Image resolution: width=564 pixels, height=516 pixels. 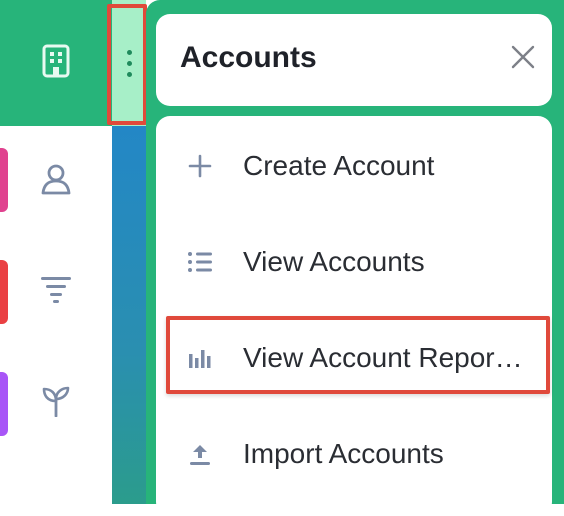 What do you see at coordinates (343, 453) in the screenshot?
I see `menu-item-label: Import Accounts` at bounding box center [343, 453].